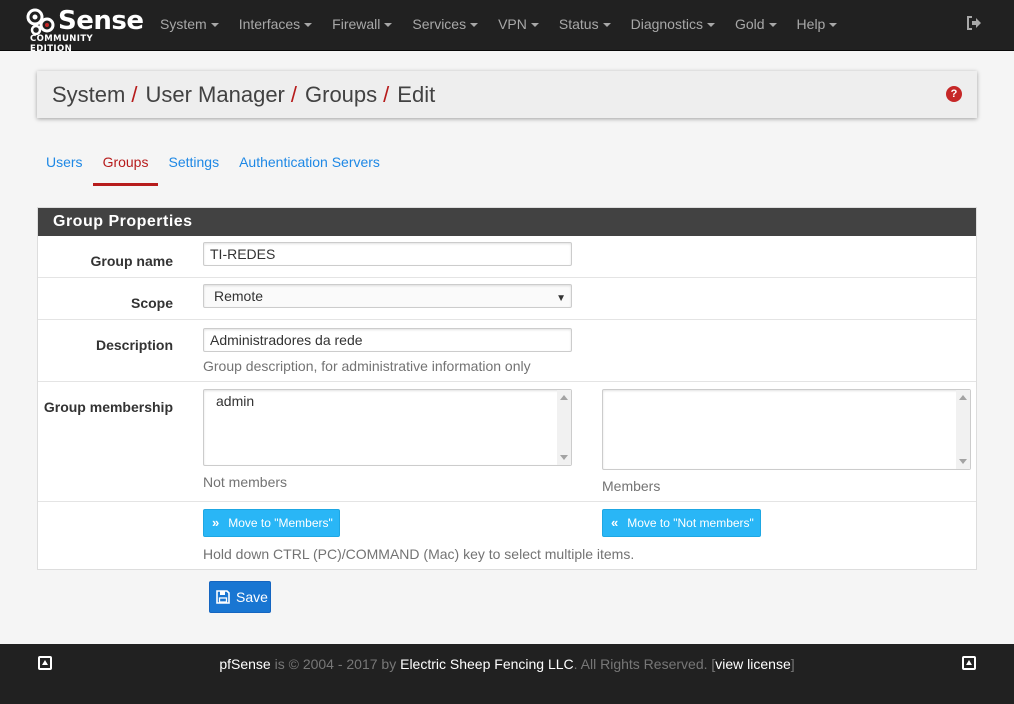 Image resolution: width=1014 pixels, height=704 pixels. I want to click on menu-diagnostics: Diagnostics, so click(673, 25).